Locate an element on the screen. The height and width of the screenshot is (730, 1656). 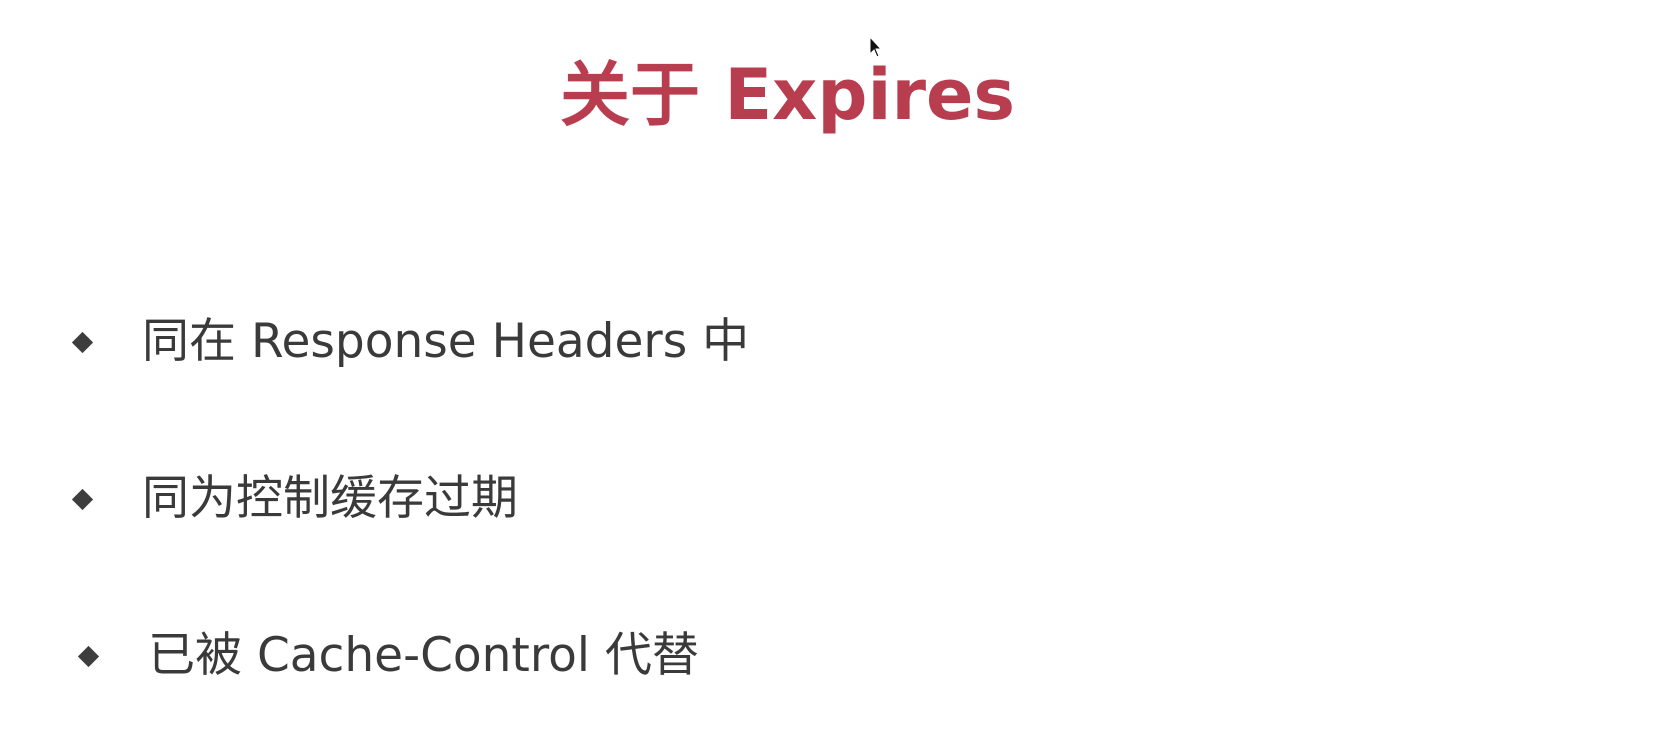
bullet-item-replaced-by-cache-control: 已被 Cache-Control 代替 is located at coordinates (387, 656).